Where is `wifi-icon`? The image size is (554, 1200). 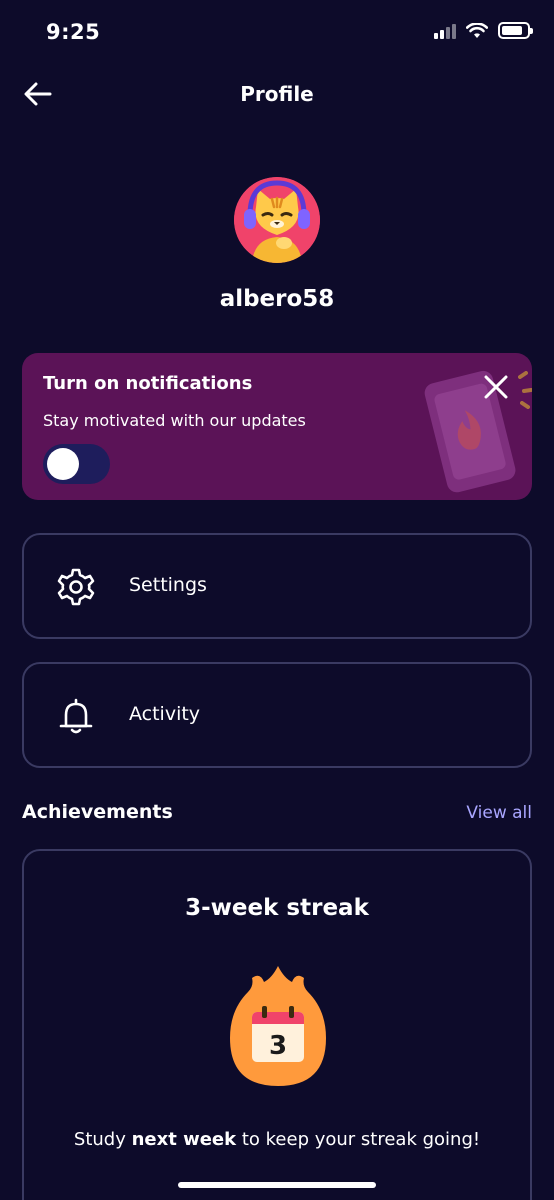 wifi-icon is located at coordinates (477, 30).